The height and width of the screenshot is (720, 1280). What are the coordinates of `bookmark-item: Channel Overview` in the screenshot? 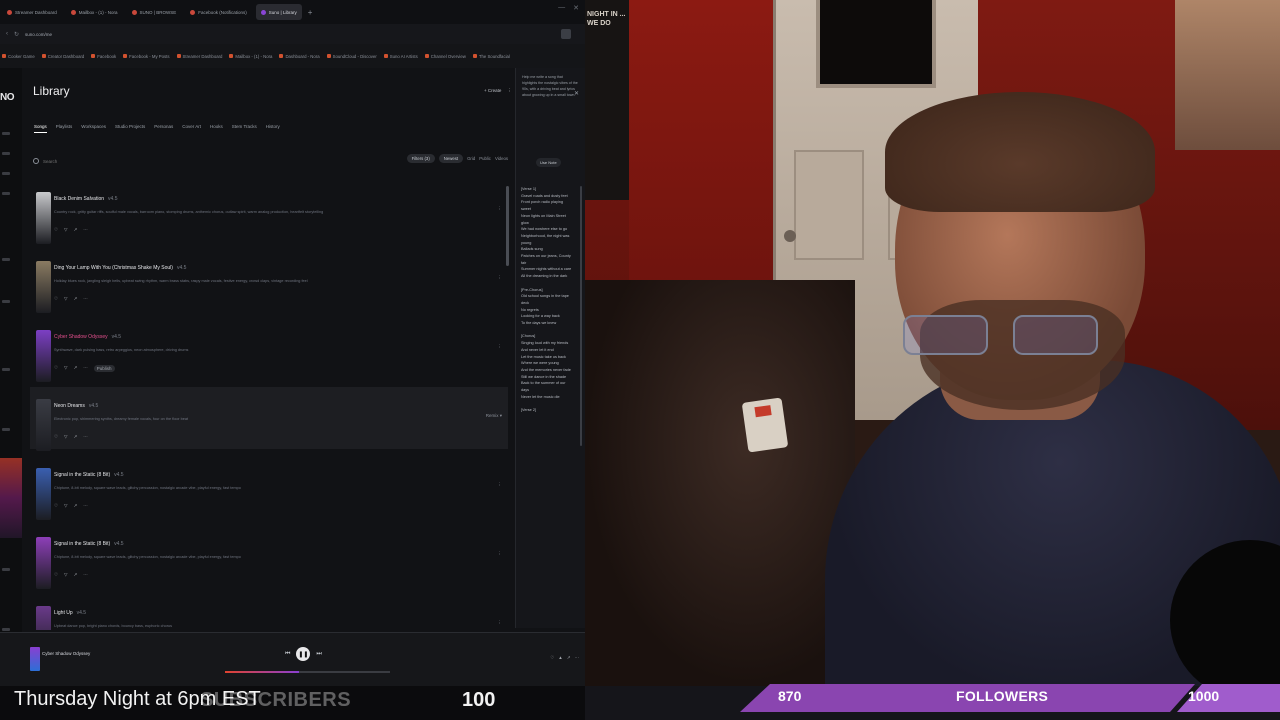 It's located at (445, 56).